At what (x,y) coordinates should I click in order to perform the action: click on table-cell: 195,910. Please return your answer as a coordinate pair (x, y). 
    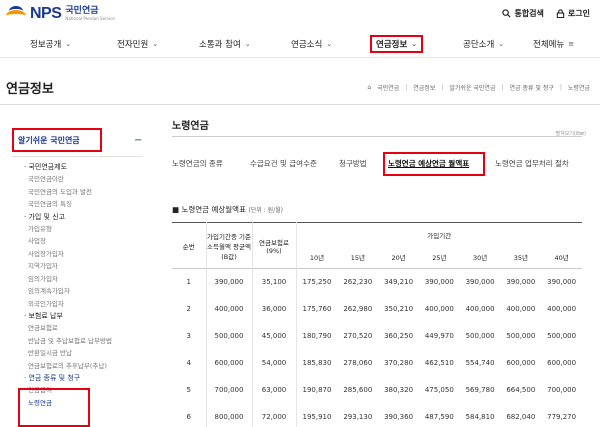
    Looking at the image, I should click on (317, 417).